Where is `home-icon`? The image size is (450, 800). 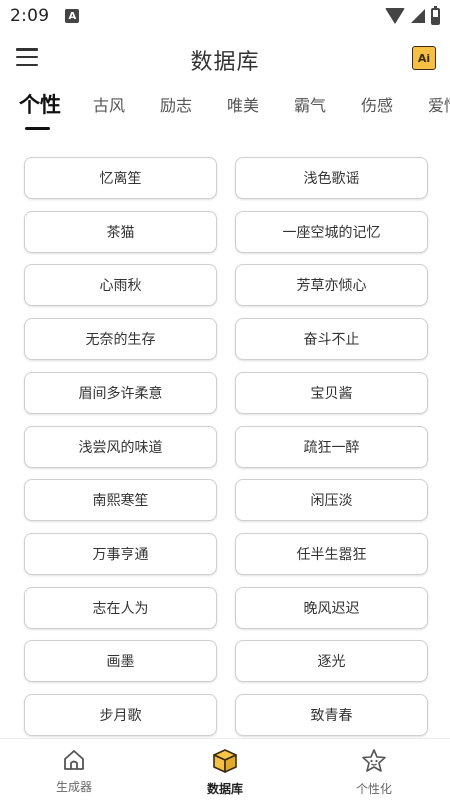 home-icon is located at coordinates (74, 760).